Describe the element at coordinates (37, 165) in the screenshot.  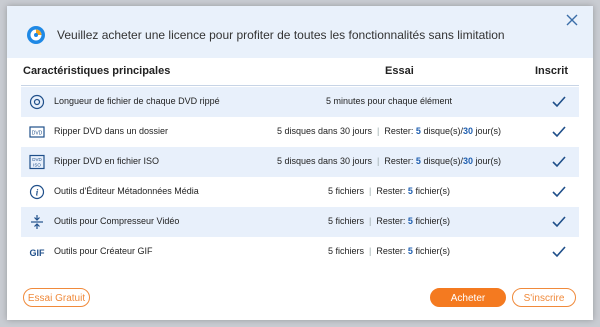
I see `svg-text: ISO` at that location.